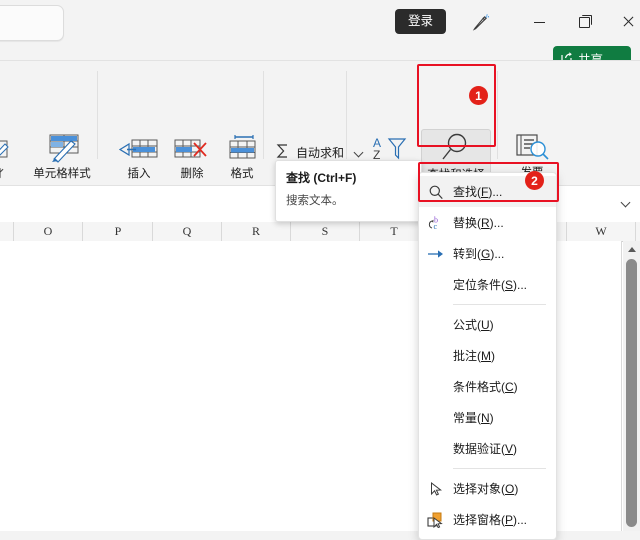  I want to click on scroll-up-arrow-icon, so click(631, 249).